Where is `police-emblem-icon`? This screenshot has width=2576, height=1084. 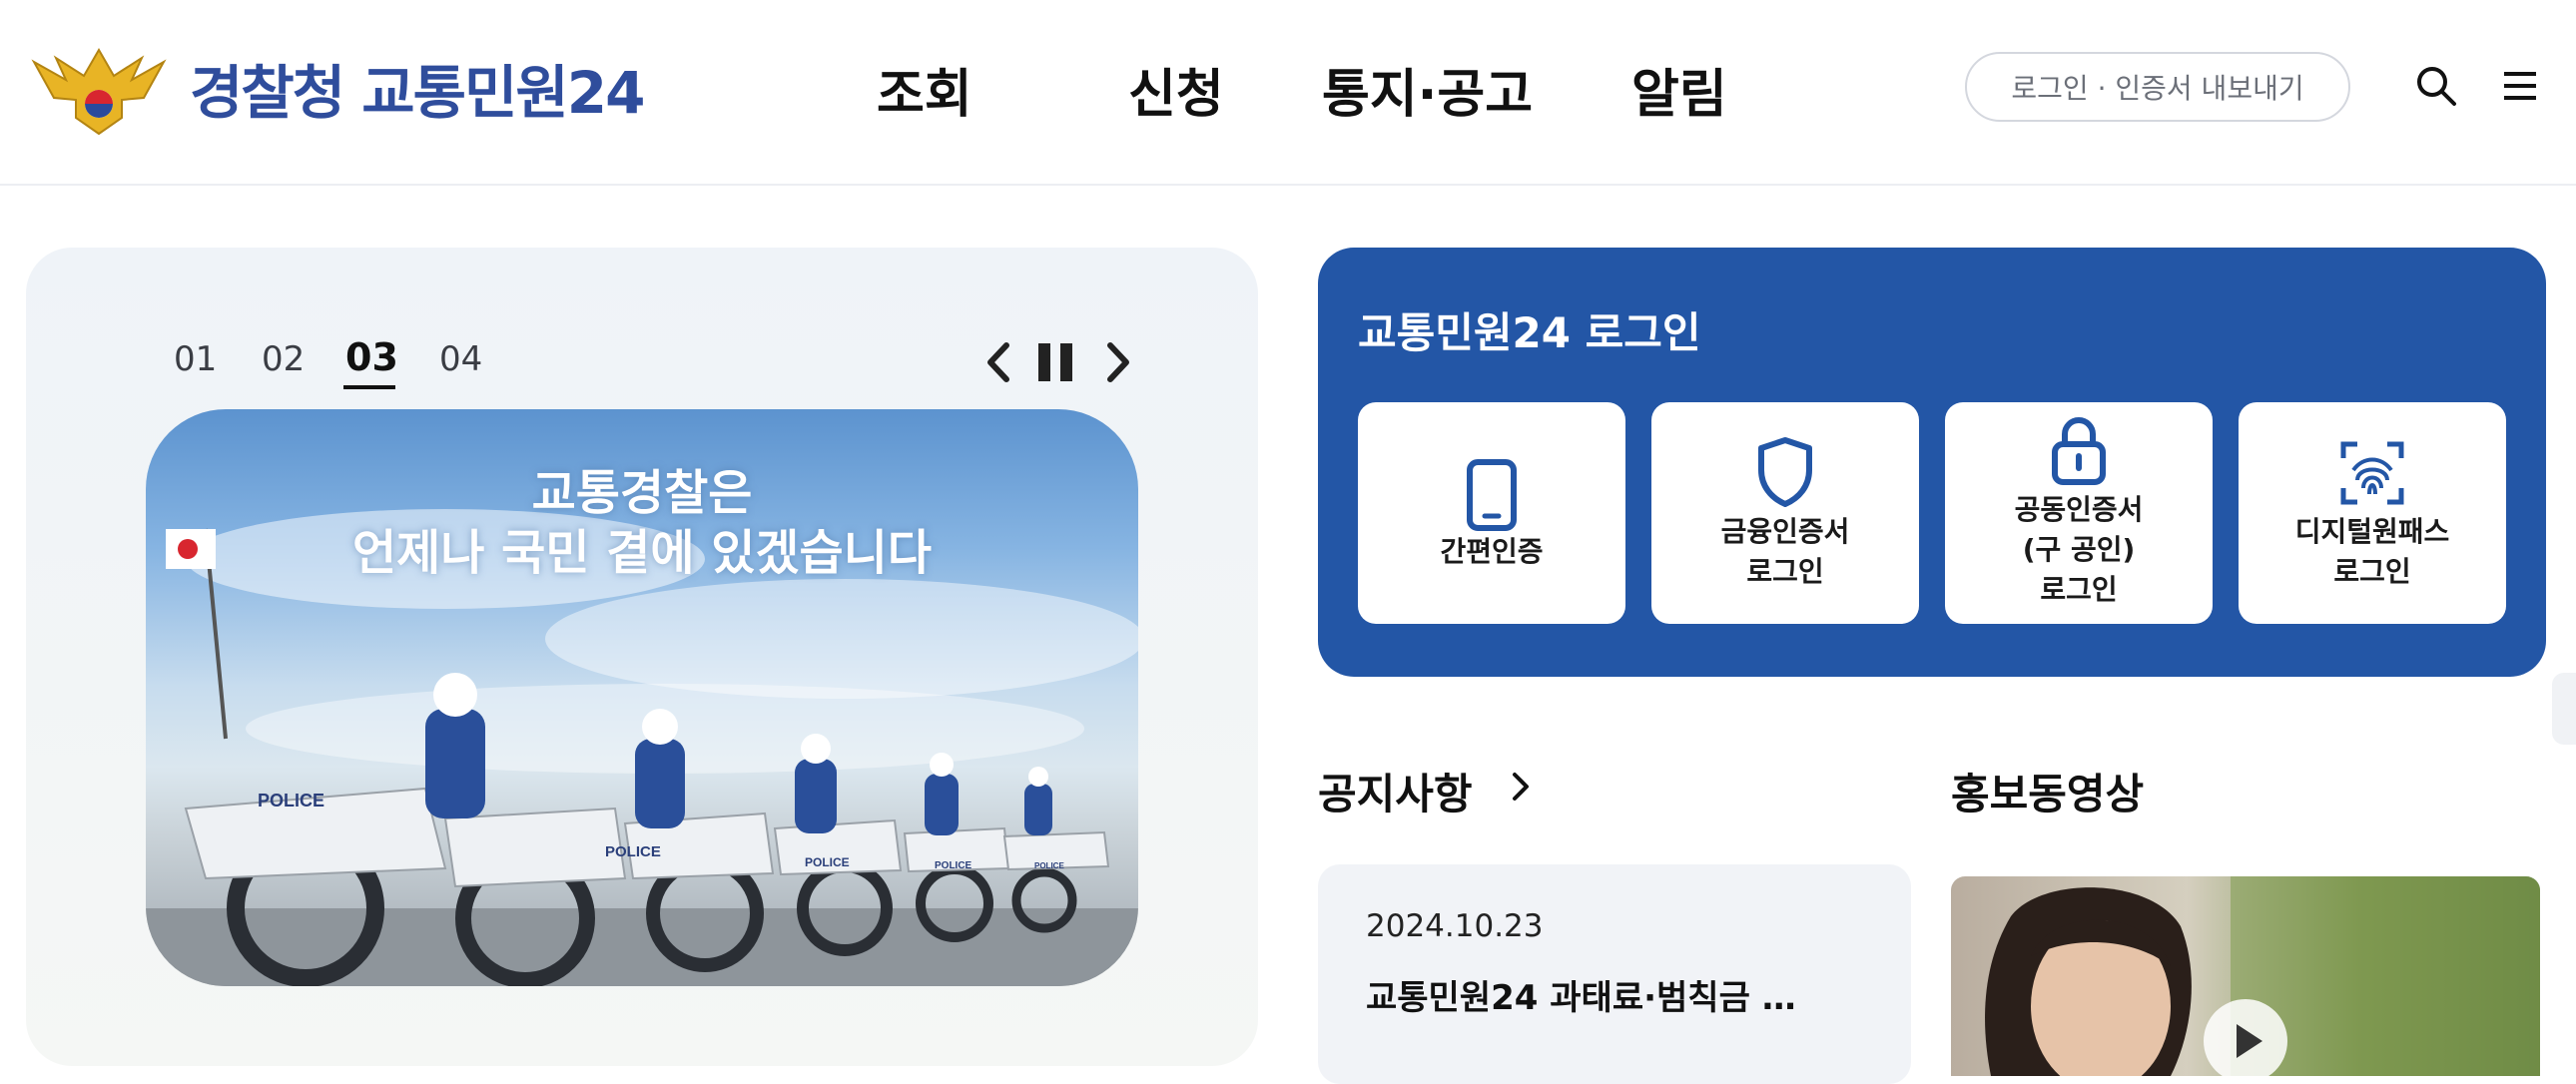 police-emblem-icon is located at coordinates (99, 92).